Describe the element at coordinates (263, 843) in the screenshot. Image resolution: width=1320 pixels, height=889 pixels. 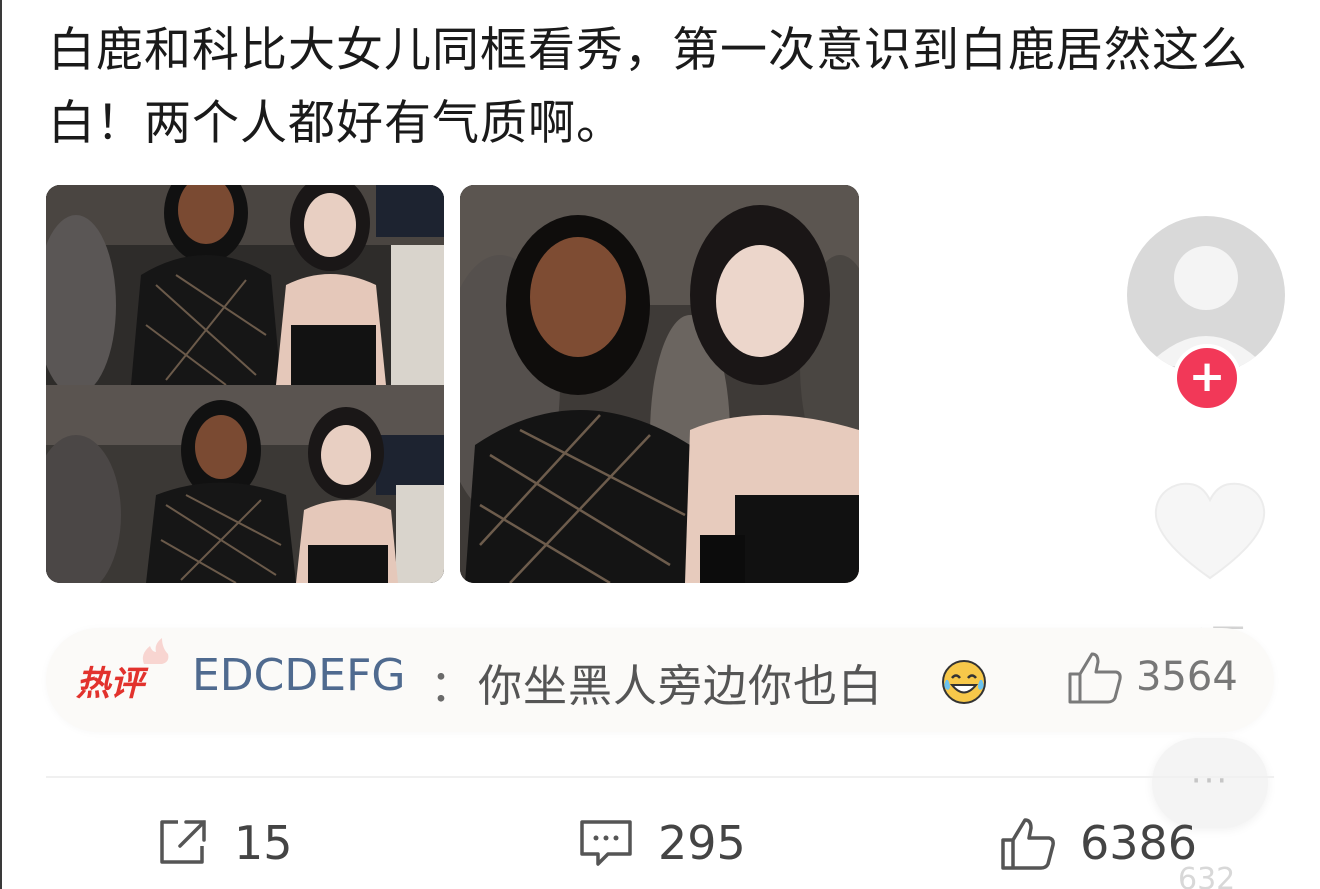
I see `share-count: 15` at that location.